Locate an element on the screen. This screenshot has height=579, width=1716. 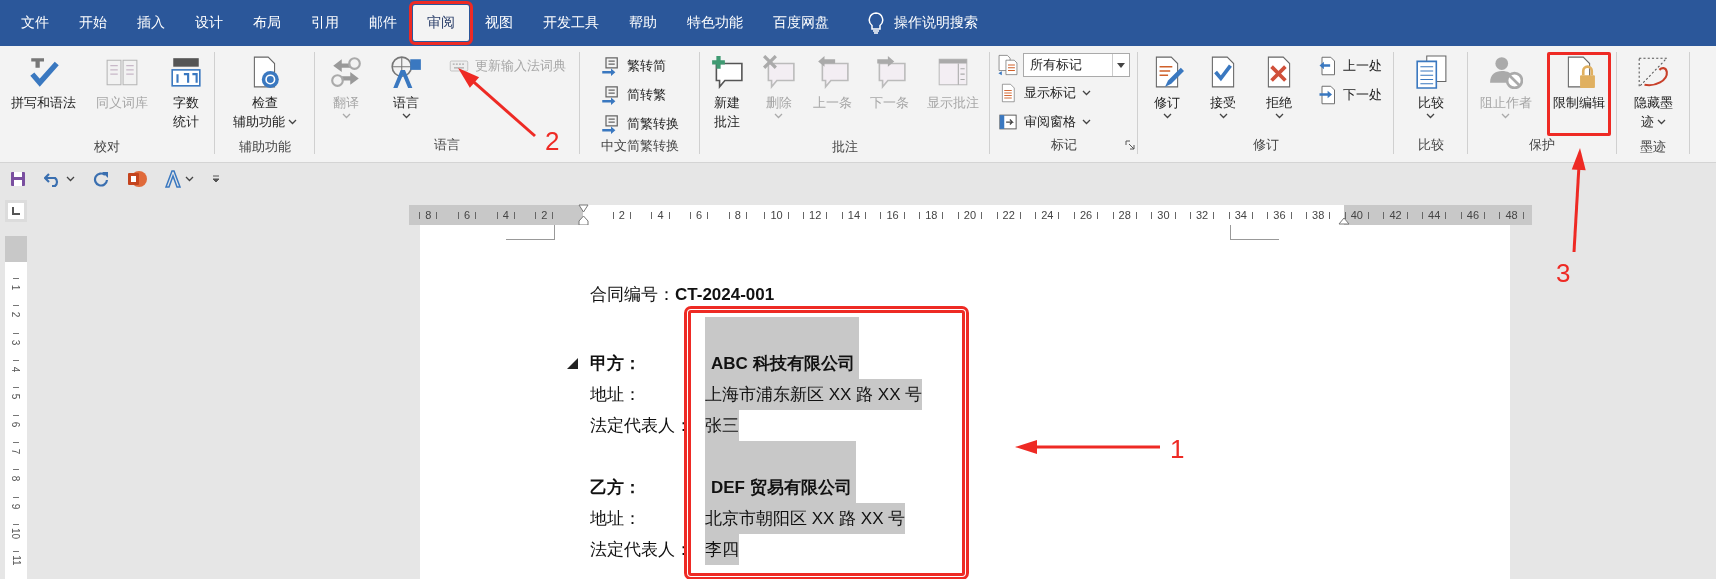
group-label: 辅助功能 is located at coordinates (264, 147).